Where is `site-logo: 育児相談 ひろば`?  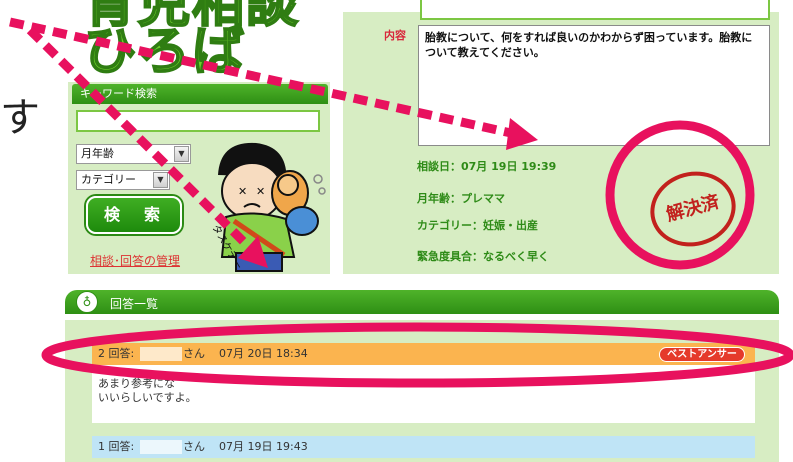
site-logo: 育児相談 ひろば is located at coordinates (207, 41).